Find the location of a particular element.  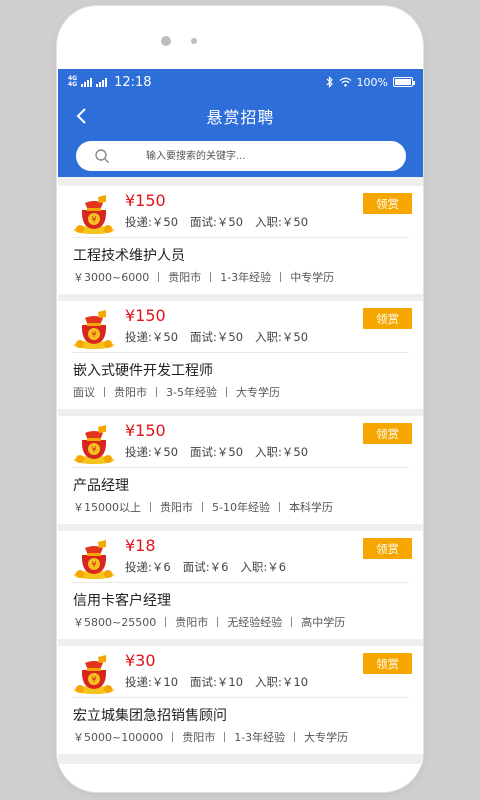

fee-breakdown: 投递:￥10 面试:￥10 入职:￥10 is located at coordinates (216, 682).